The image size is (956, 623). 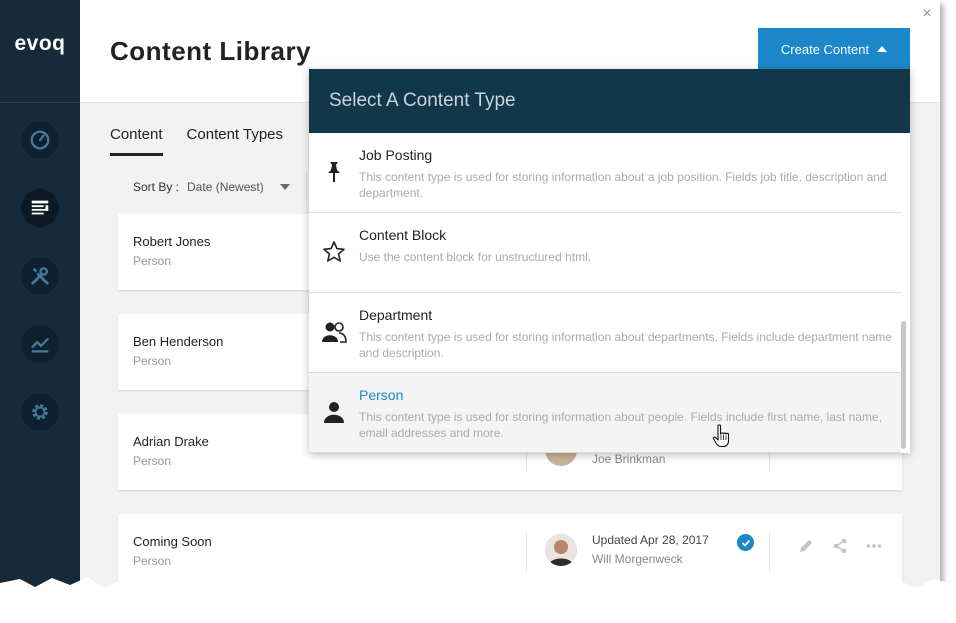 What do you see at coordinates (882, 49) in the screenshot?
I see `caret-up-icon` at bounding box center [882, 49].